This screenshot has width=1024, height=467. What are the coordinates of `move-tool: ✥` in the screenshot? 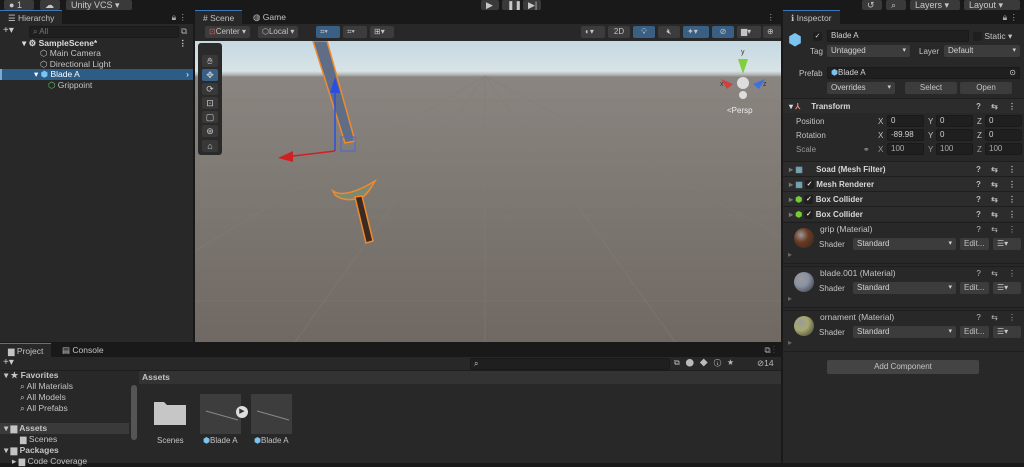 It's located at (210, 75).